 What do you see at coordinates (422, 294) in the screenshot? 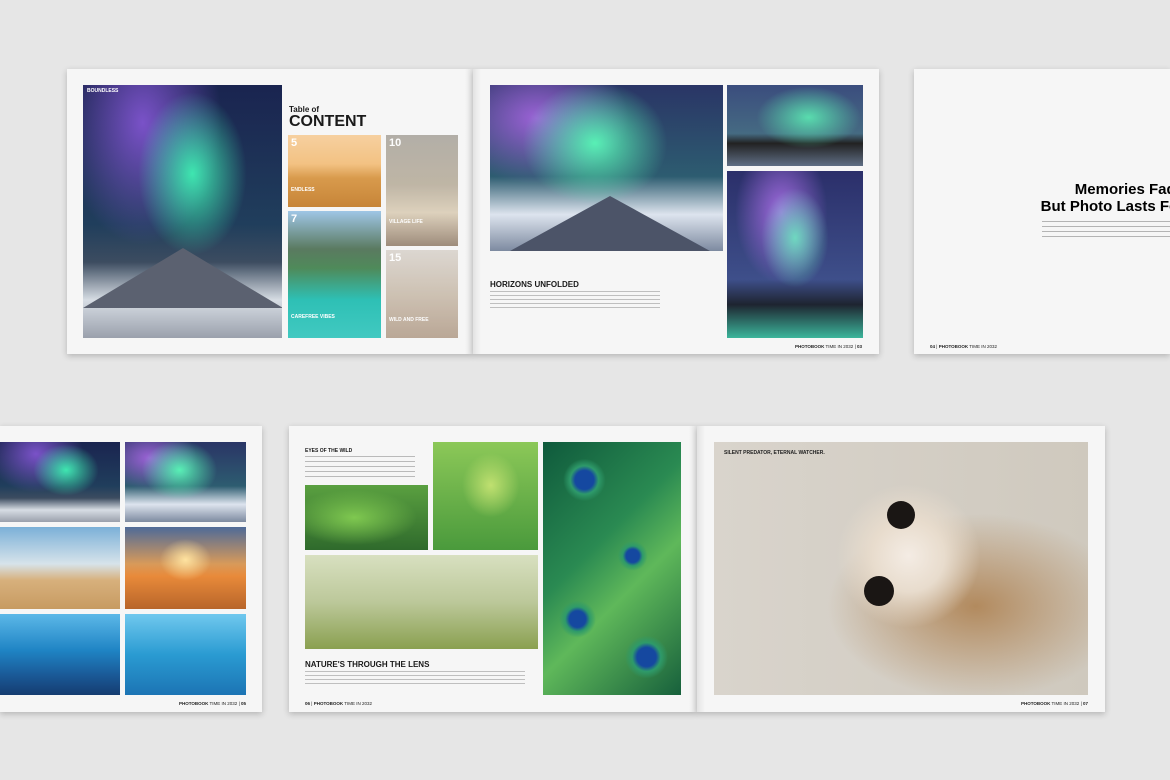
I see `toc-item-wild: 15 WILD AND FREE` at bounding box center [422, 294].